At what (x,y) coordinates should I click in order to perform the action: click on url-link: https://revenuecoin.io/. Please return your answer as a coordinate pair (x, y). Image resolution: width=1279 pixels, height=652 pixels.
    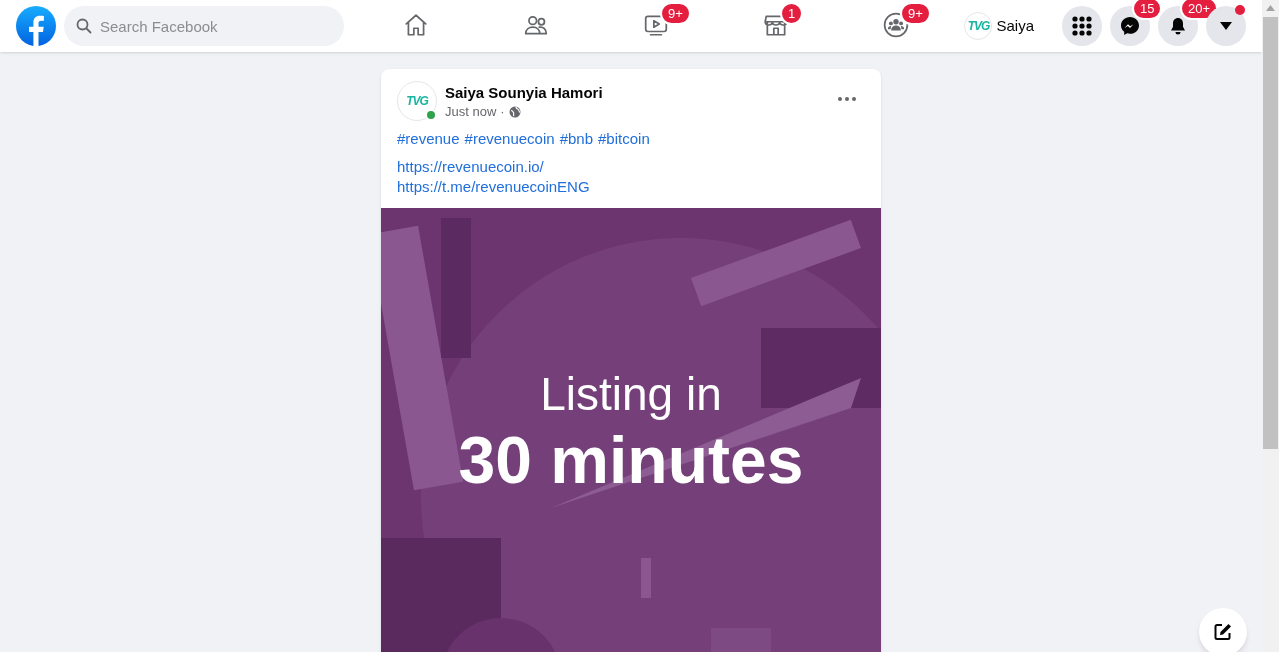
    Looking at the image, I should click on (470, 167).